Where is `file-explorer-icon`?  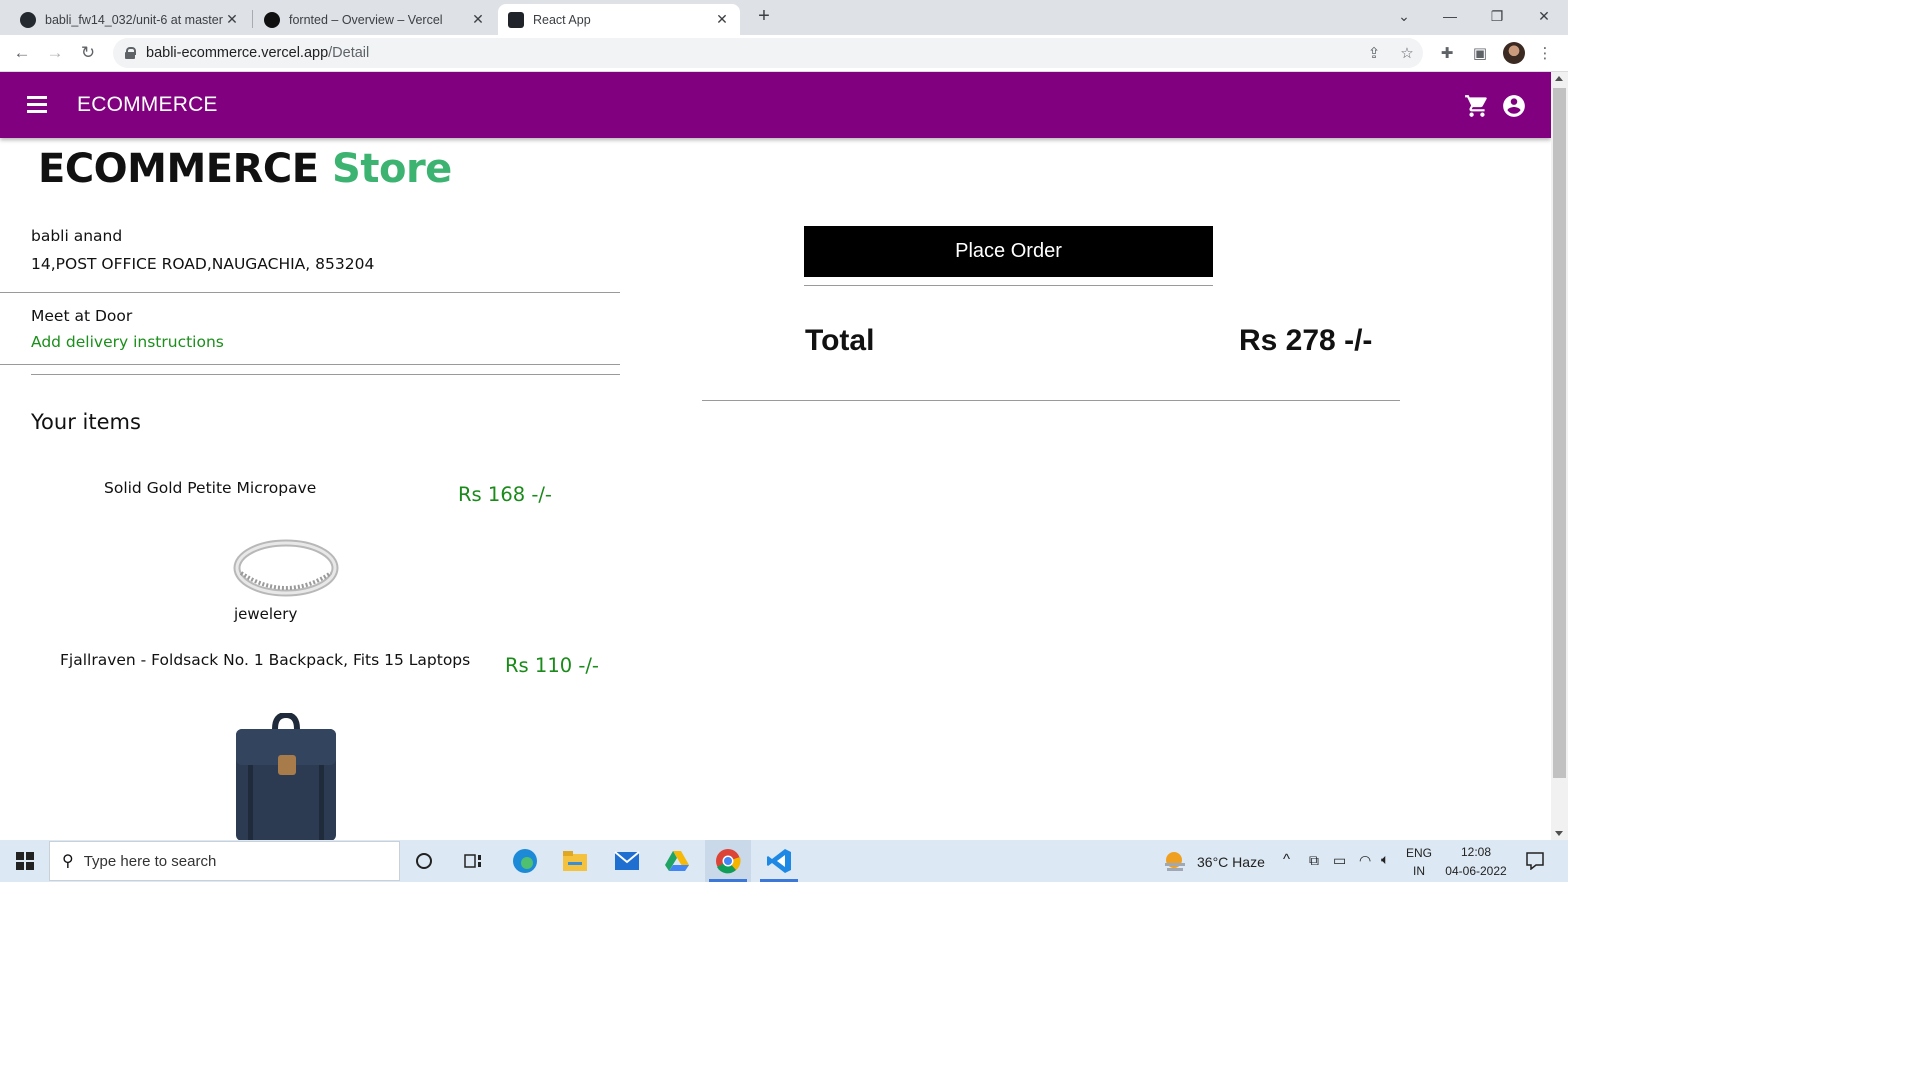
file-explorer-icon is located at coordinates (575, 861).